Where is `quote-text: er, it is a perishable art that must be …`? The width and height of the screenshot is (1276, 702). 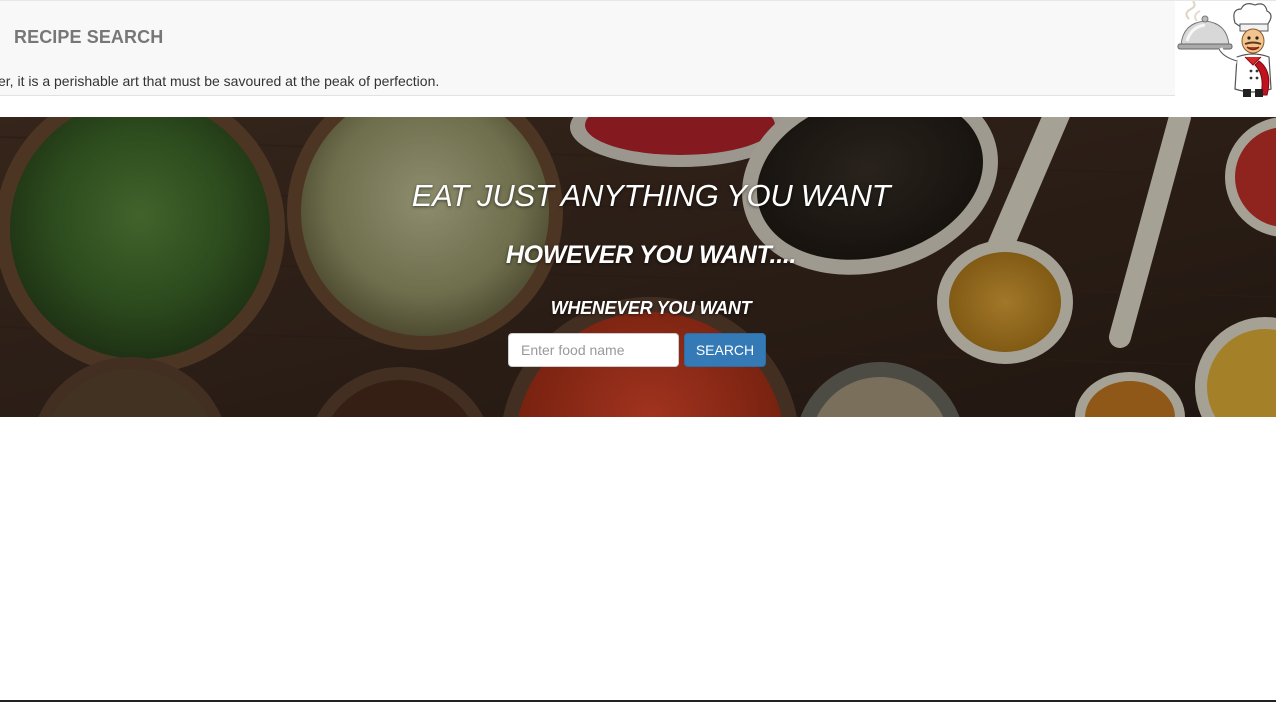
quote-text: er, it is a perishable art that must be … is located at coordinates (220, 81).